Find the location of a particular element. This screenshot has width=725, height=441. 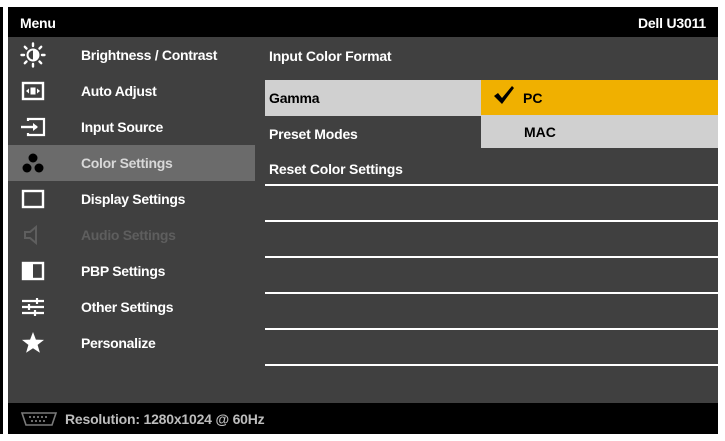

sidebar-item-label: Other Settings is located at coordinates (127, 307).